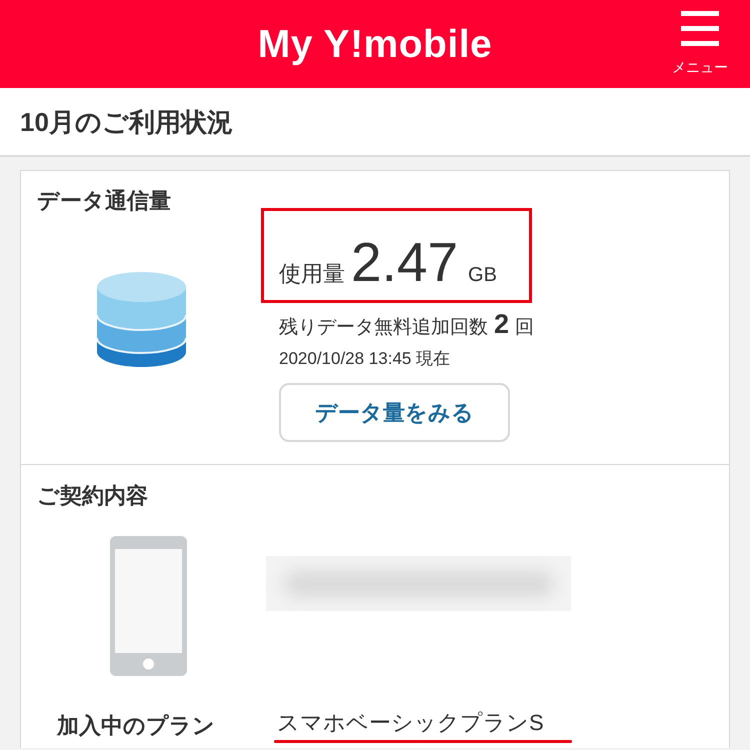 The image size is (750, 750). What do you see at coordinates (148, 606) in the screenshot?
I see `smartphone-icon` at bounding box center [148, 606].